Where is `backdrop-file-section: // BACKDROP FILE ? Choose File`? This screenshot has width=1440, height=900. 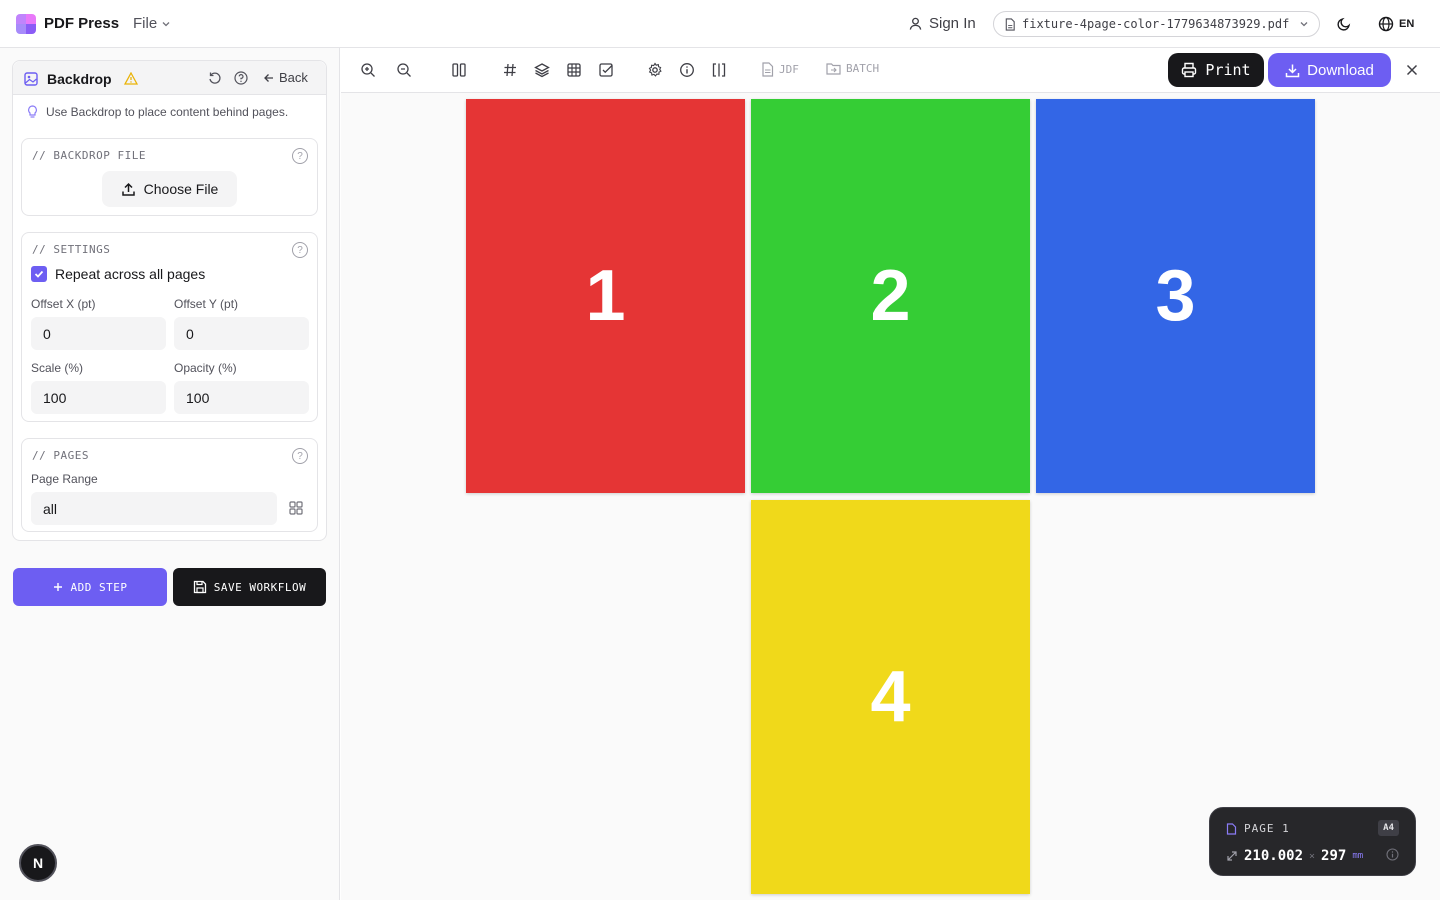 backdrop-file-section: // BACKDROP FILE ? Choose File is located at coordinates (169, 177).